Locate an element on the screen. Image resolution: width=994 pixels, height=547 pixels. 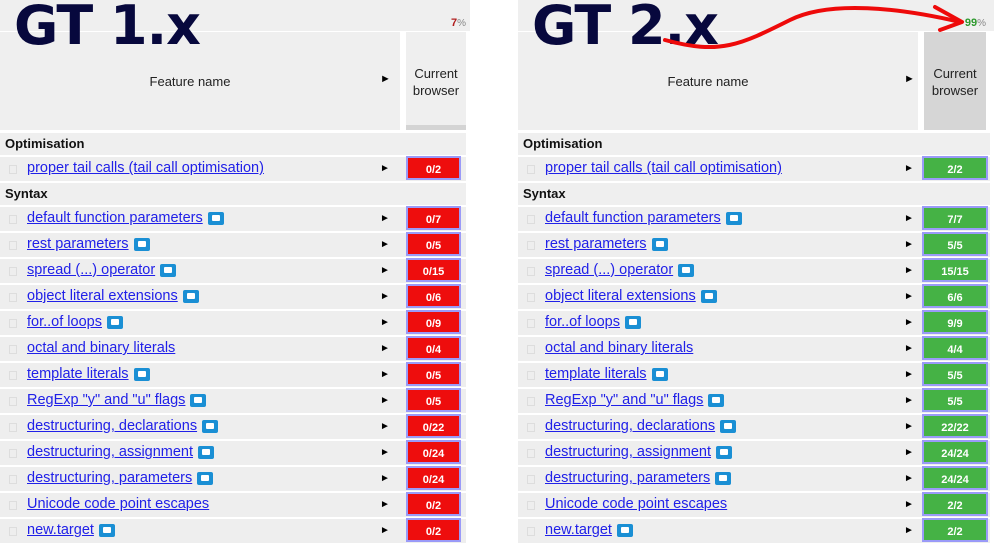
feature-link-text: octal and binary literals is located at coordinates (101, 348).